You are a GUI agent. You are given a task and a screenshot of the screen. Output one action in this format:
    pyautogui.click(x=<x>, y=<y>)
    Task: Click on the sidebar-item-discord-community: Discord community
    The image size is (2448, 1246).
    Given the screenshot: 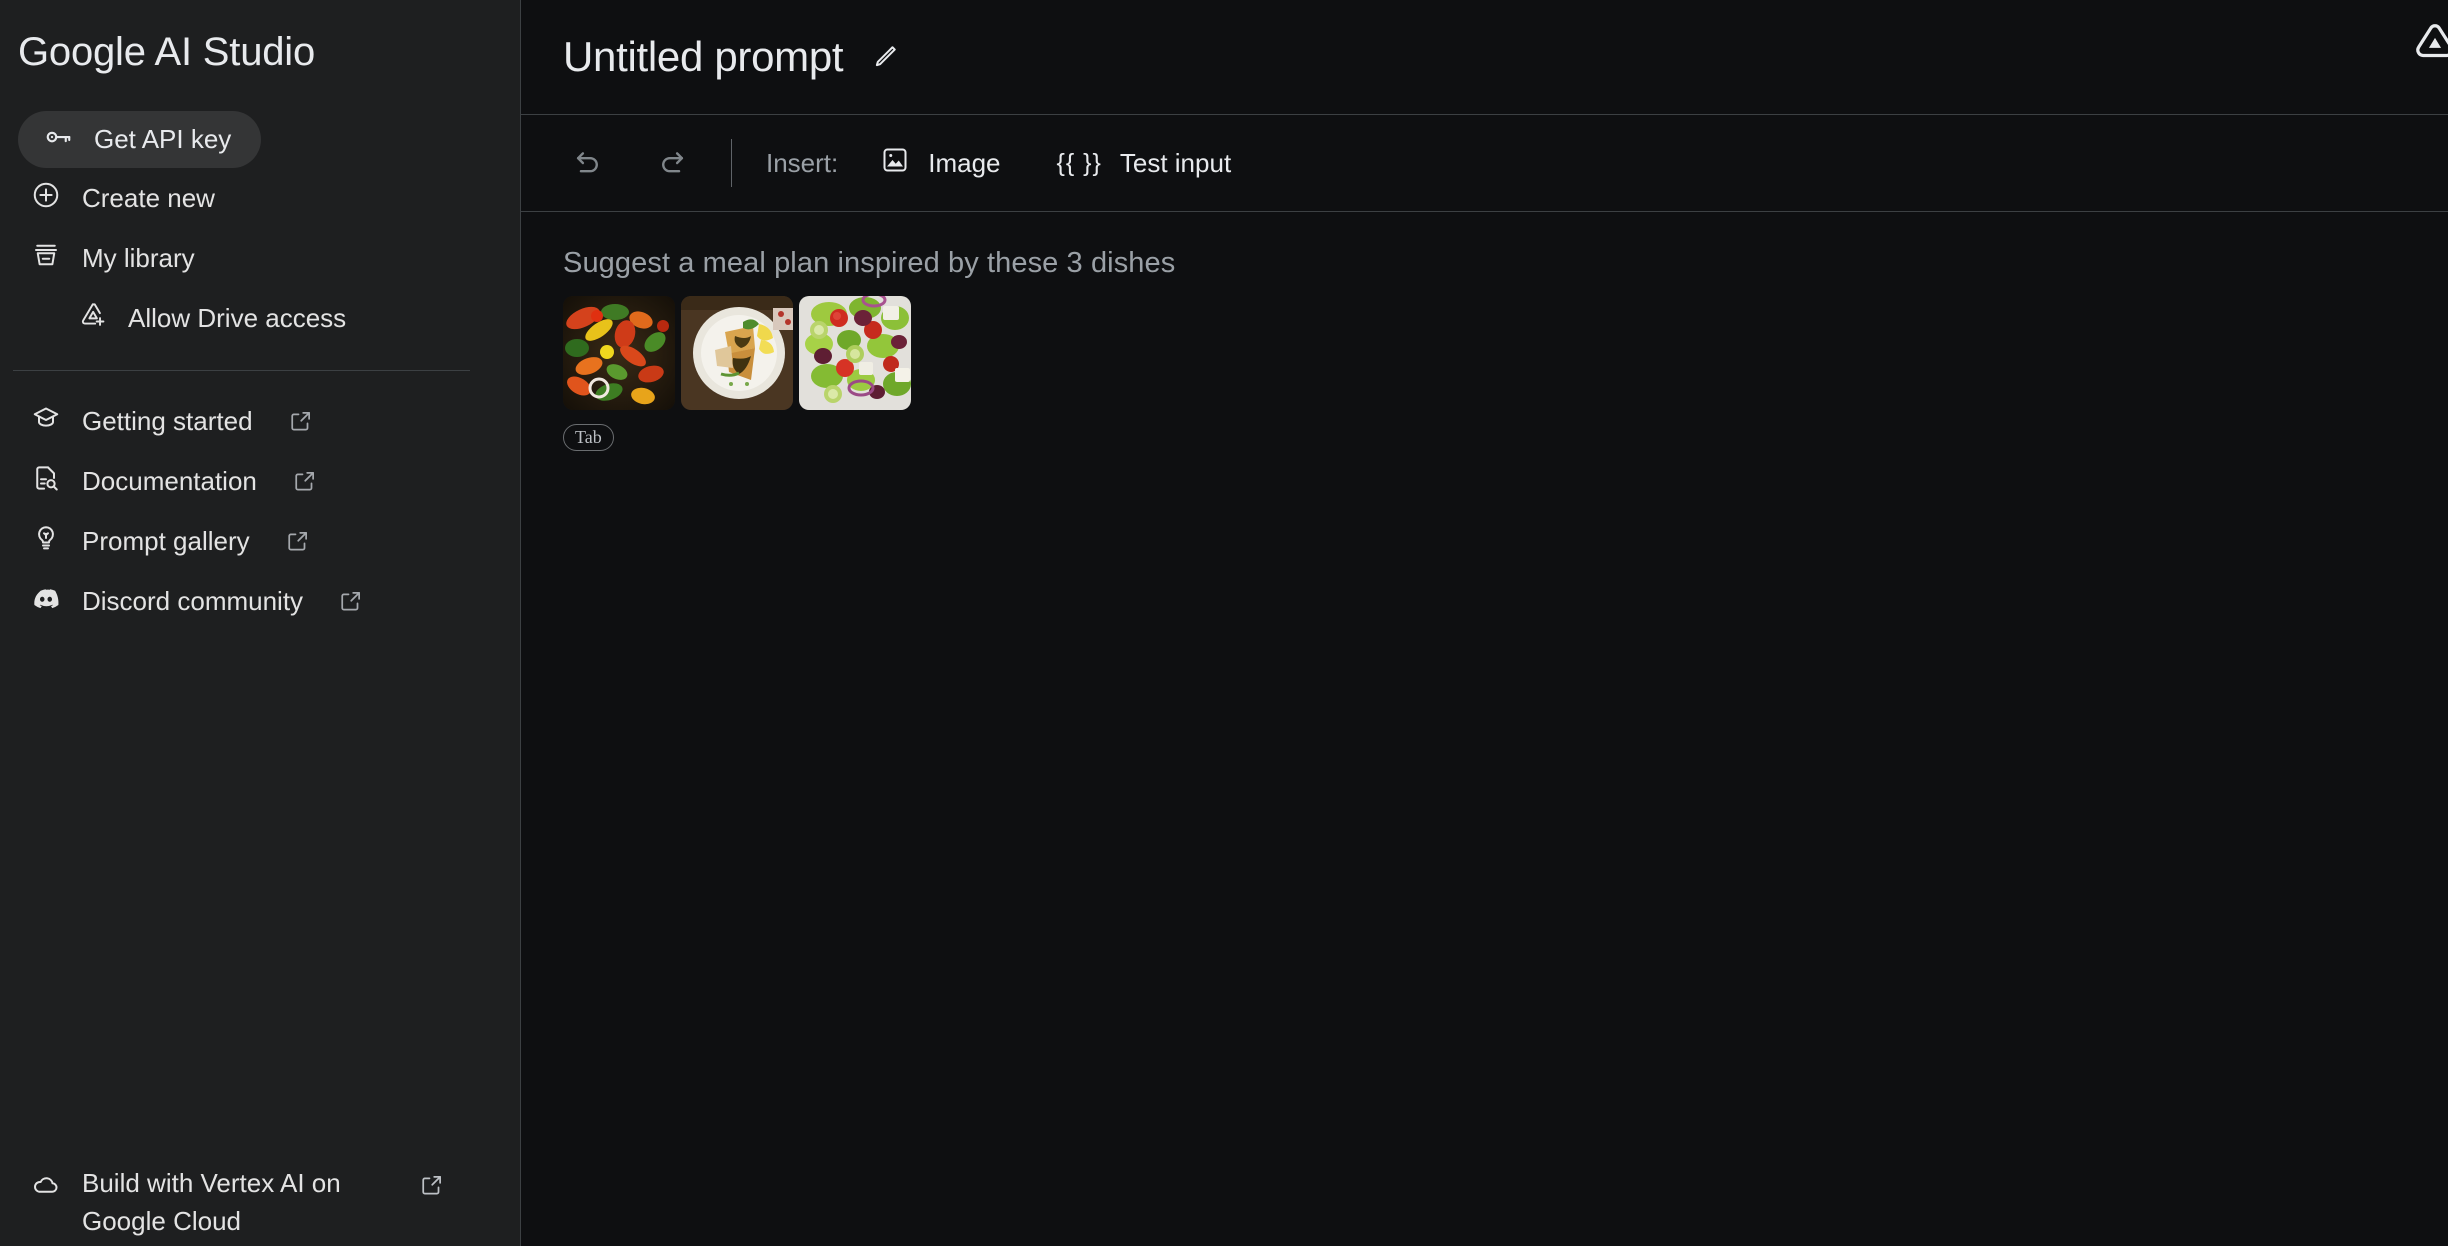 What is the action you would take?
    pyautogui.click(x=260, y=601)
    